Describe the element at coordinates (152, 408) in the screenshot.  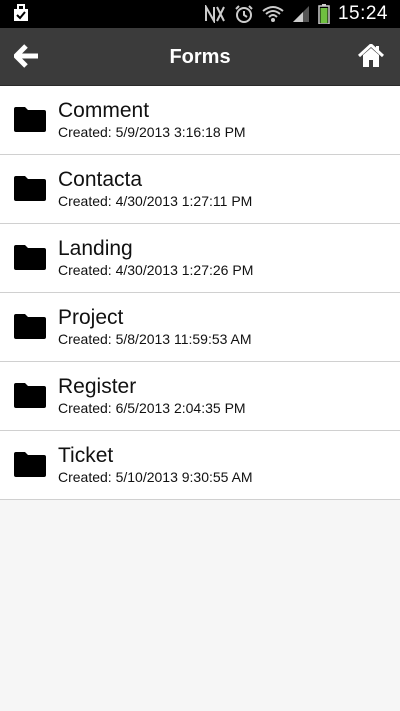
I see `form-created: Created: 6/5/2013 2:04:35 PM` at that location.